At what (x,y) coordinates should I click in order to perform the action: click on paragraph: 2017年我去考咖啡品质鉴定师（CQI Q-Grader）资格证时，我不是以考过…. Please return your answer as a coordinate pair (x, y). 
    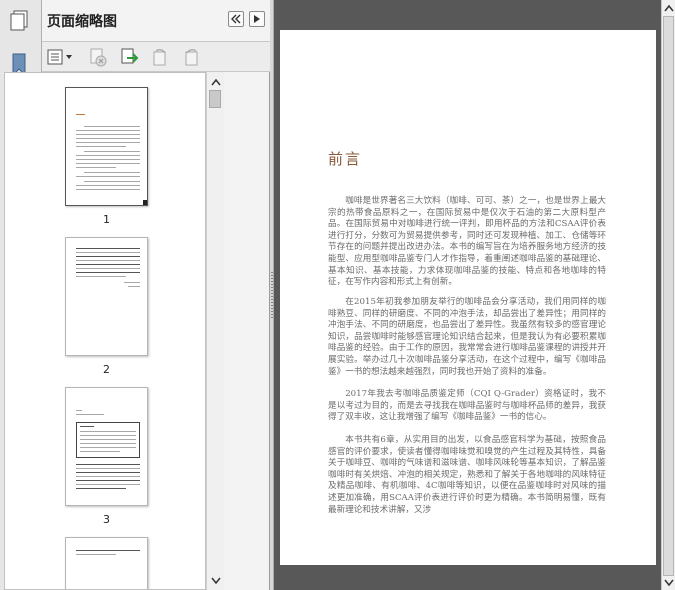
    Looking at the image, I should click on (467, 406).